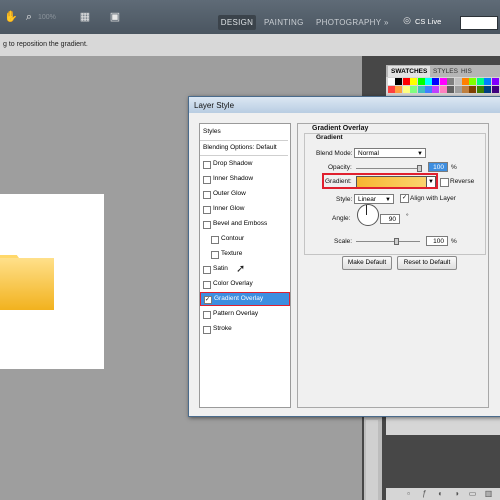  Describe the element at coordinates (466, 71) in the screenshot. I see `tab-history: HIS` at that location.